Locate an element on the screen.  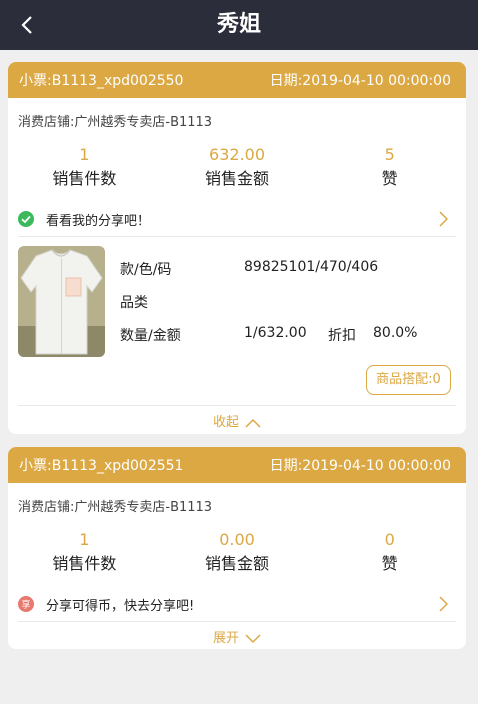
expand-label: 展开 is located at coordinates (225, 638).